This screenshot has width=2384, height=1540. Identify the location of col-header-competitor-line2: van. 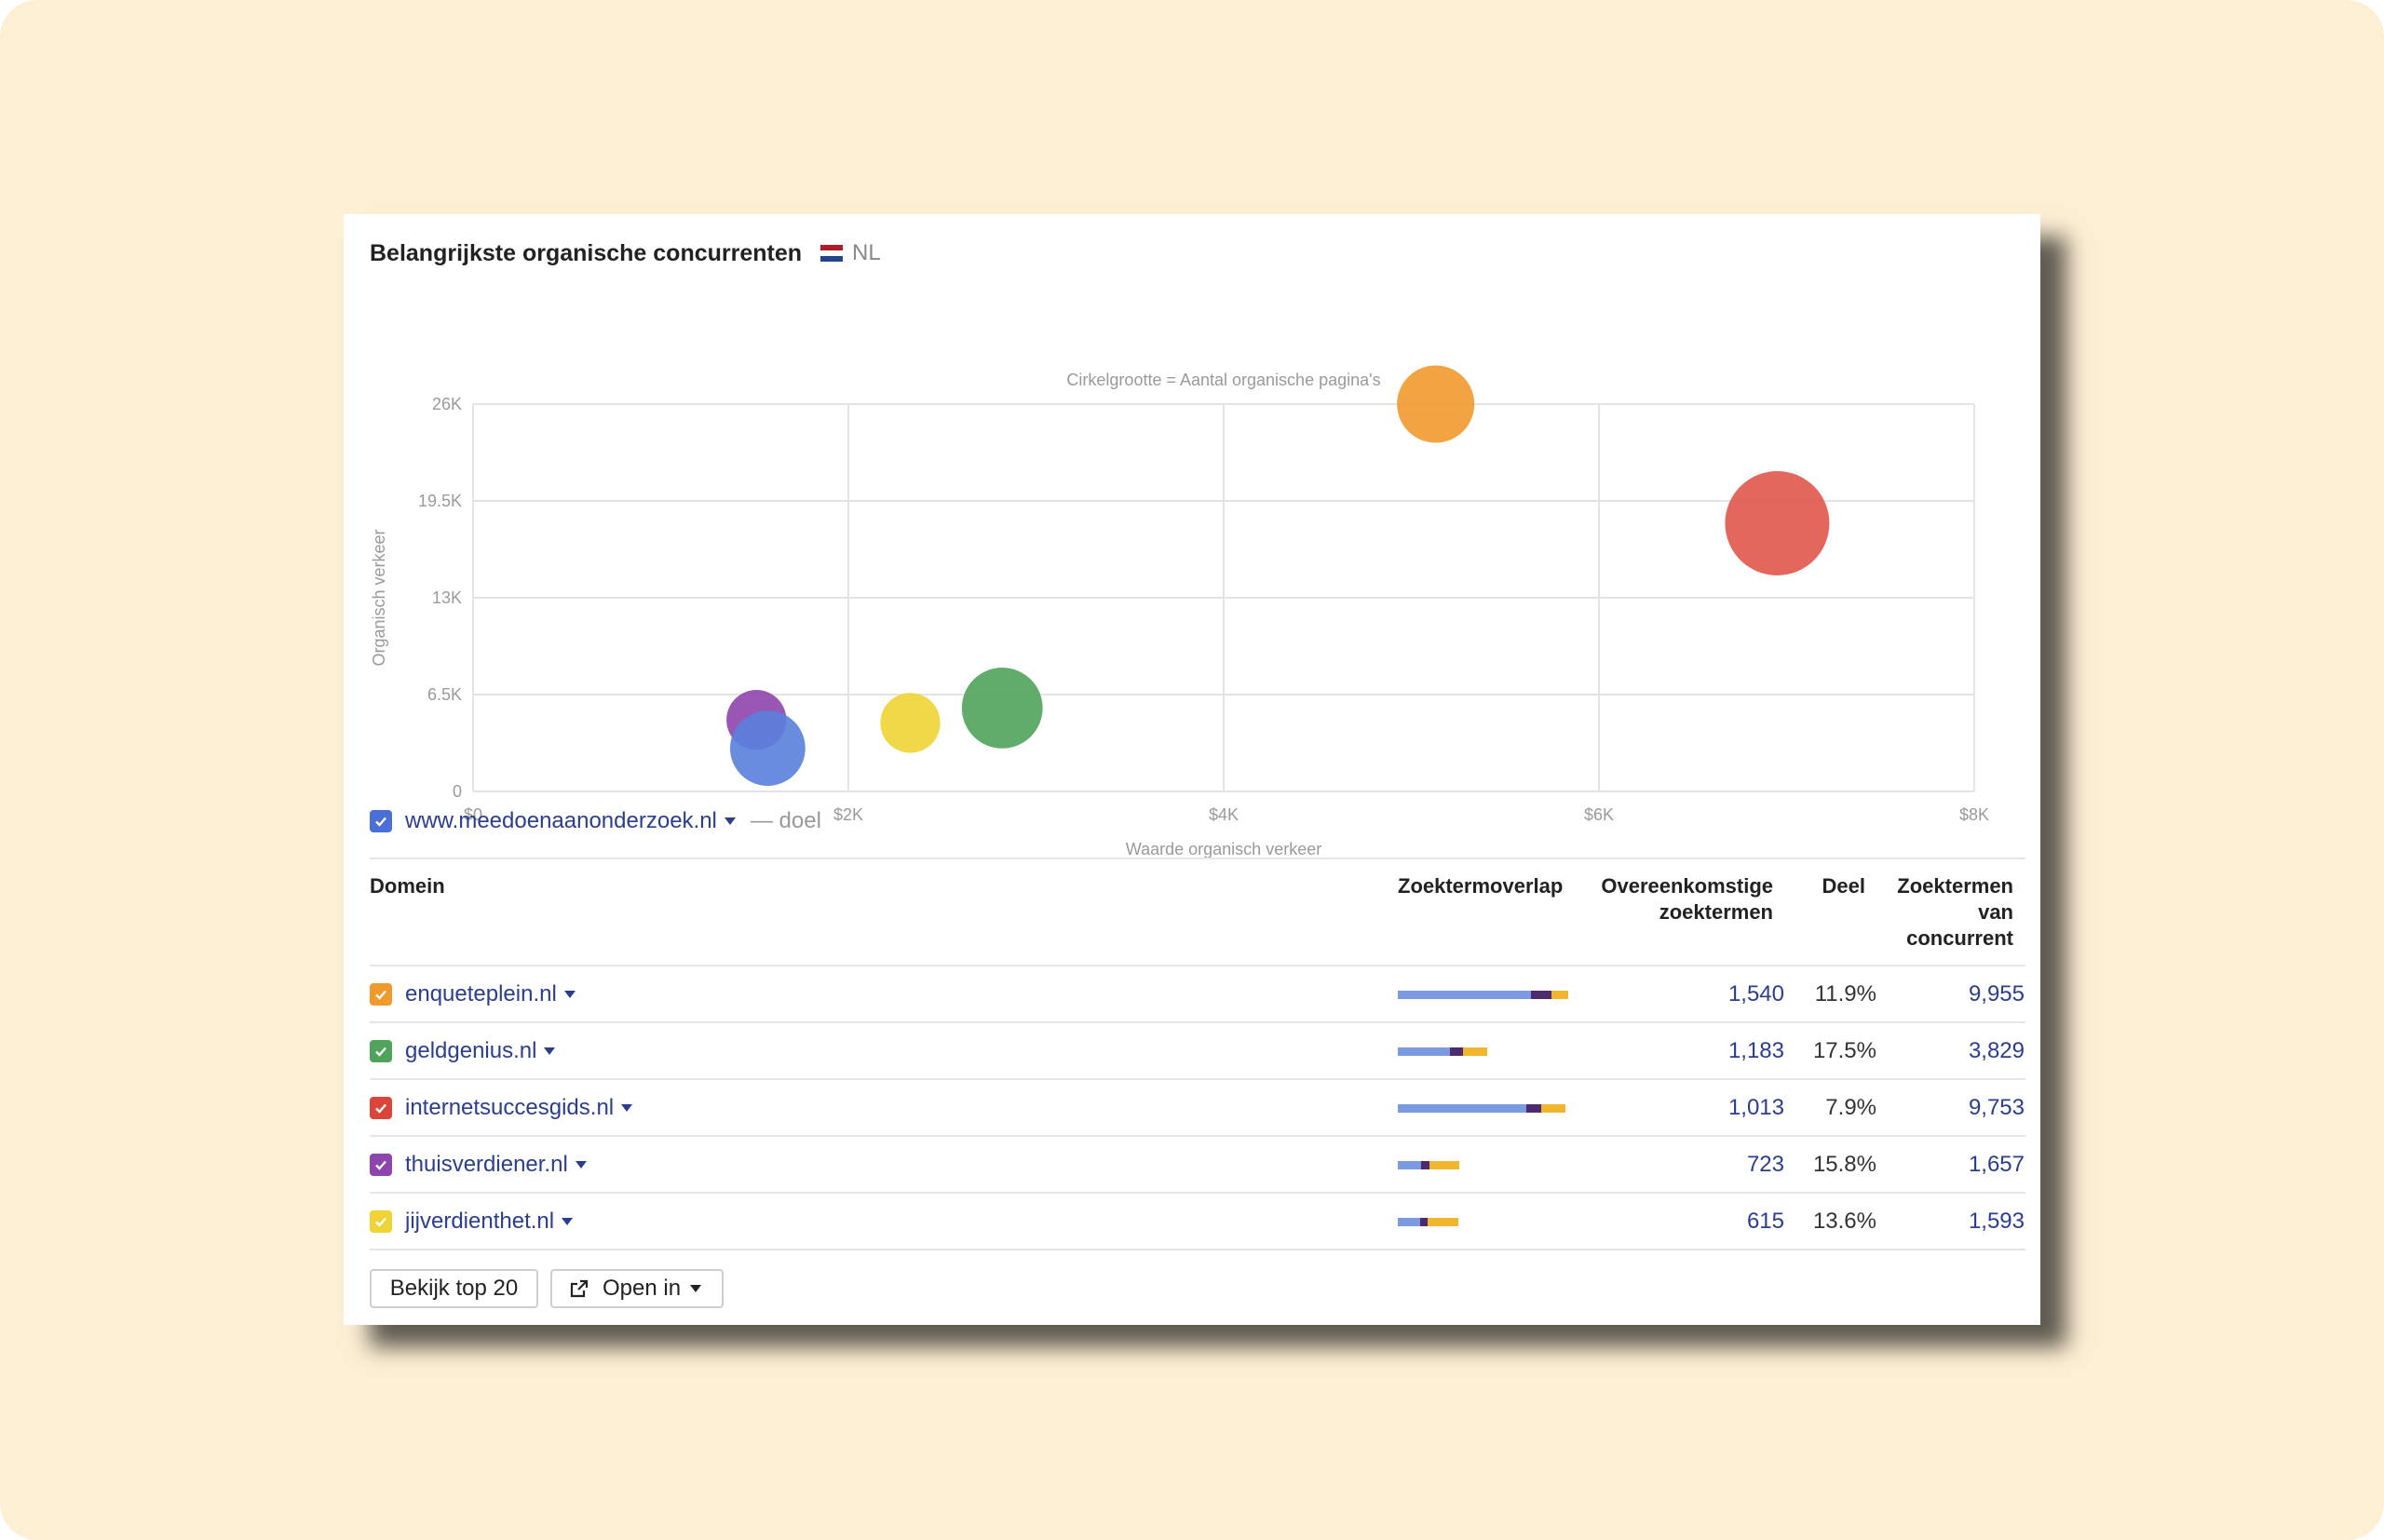
(1996, 912).